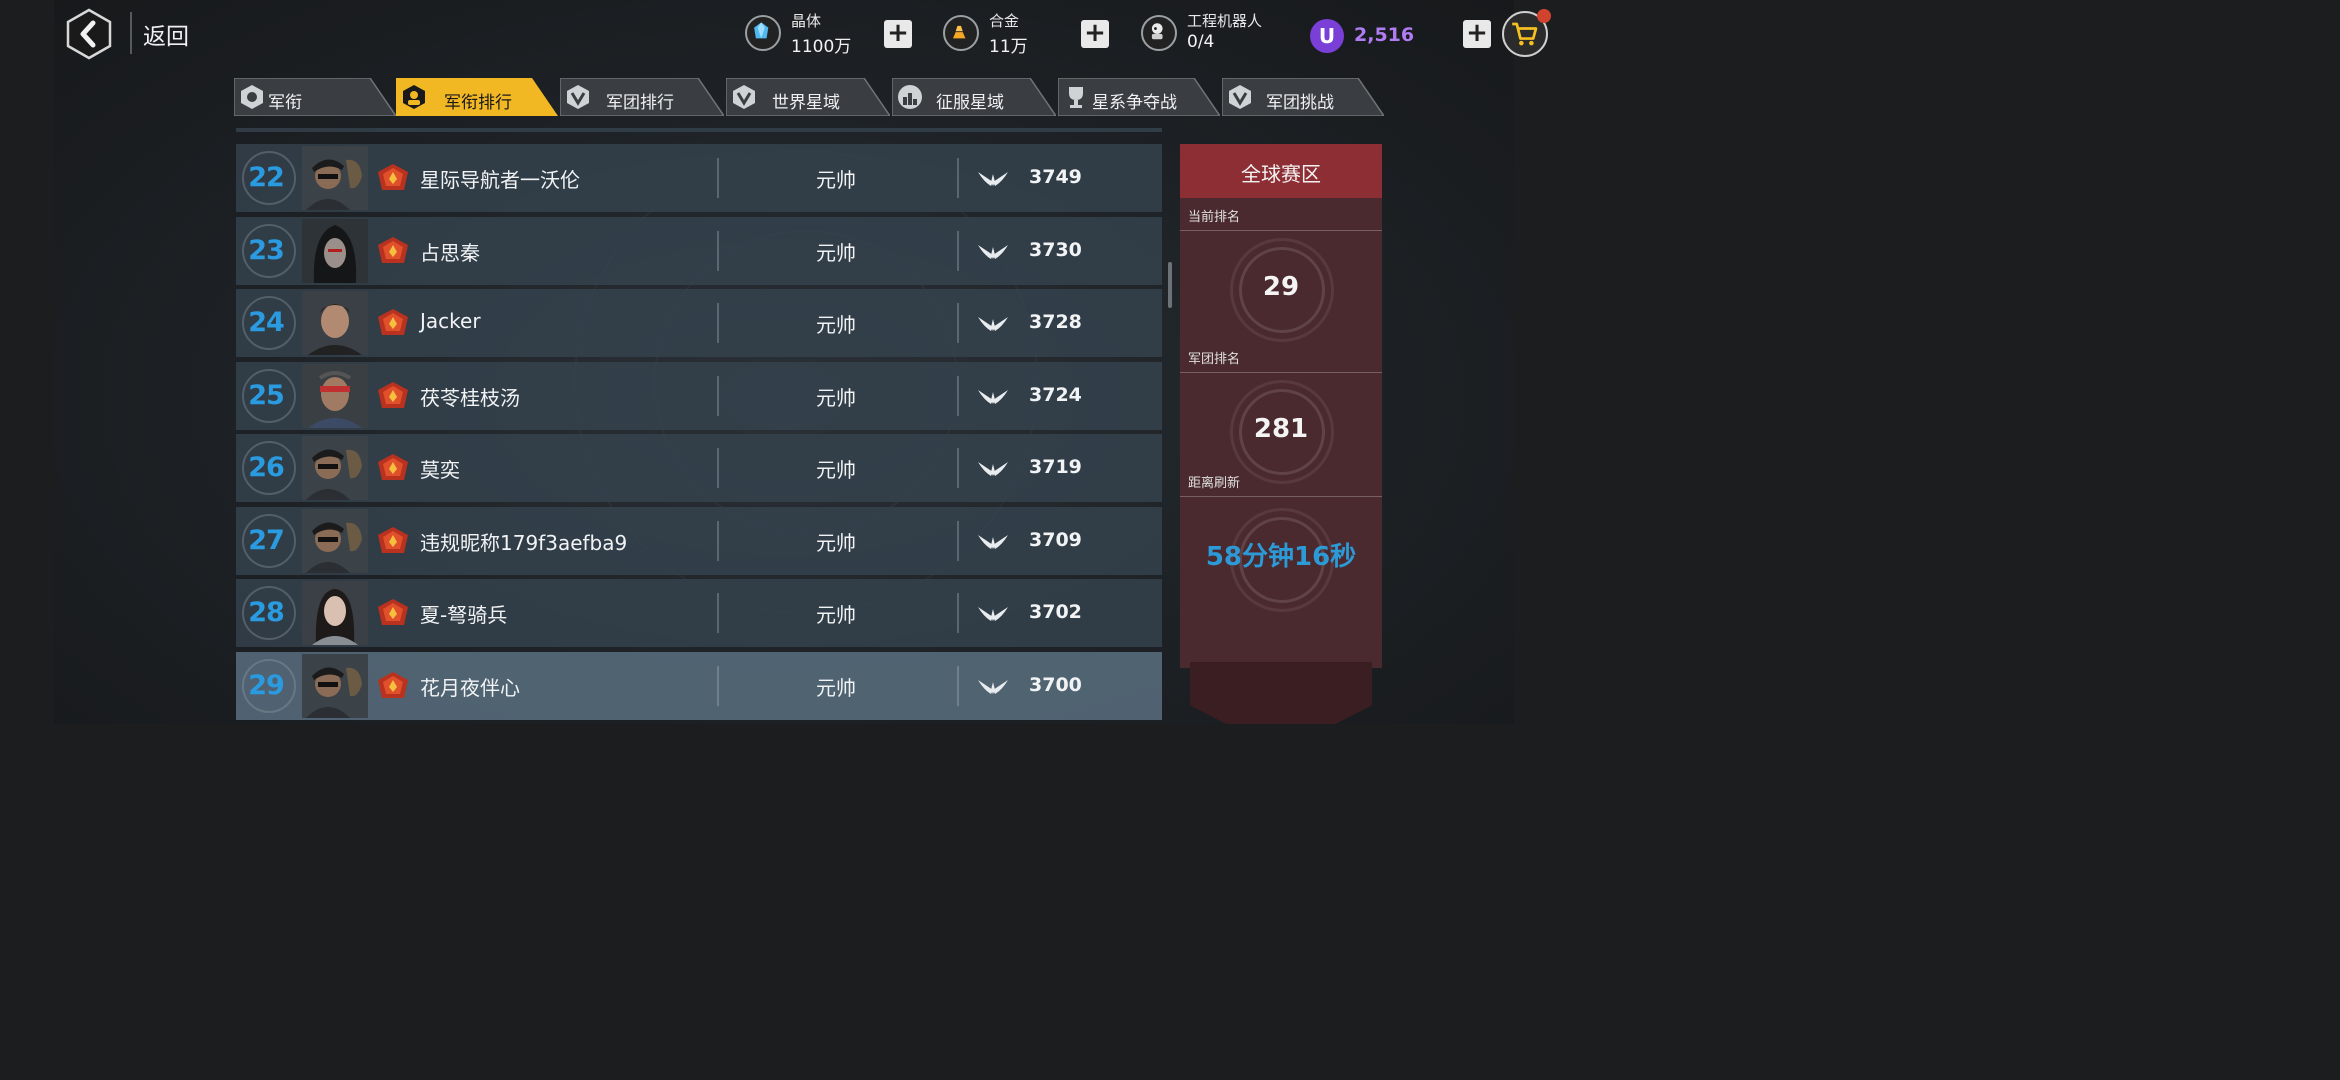 This screenshot has width=2340, height=1080. What do you see at coordinates (1281, 693) in the screenshot?
I see `panel-footer-decoration` at bounding box center [1281, 693].